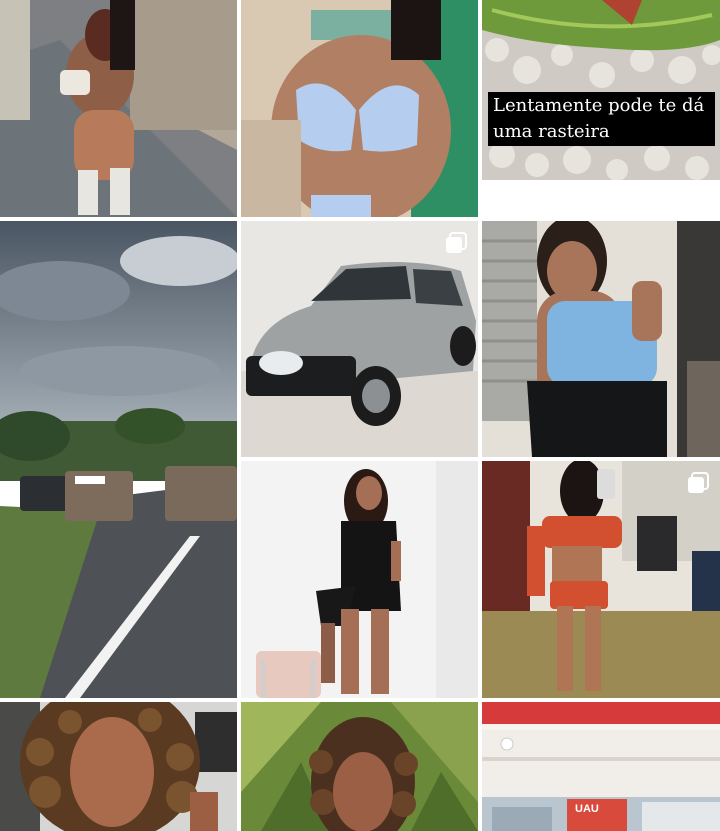 Image resolution: width=720 pixels, height=831 pixels. I want to click on post-tile-11: UAU, so click(601, 766).